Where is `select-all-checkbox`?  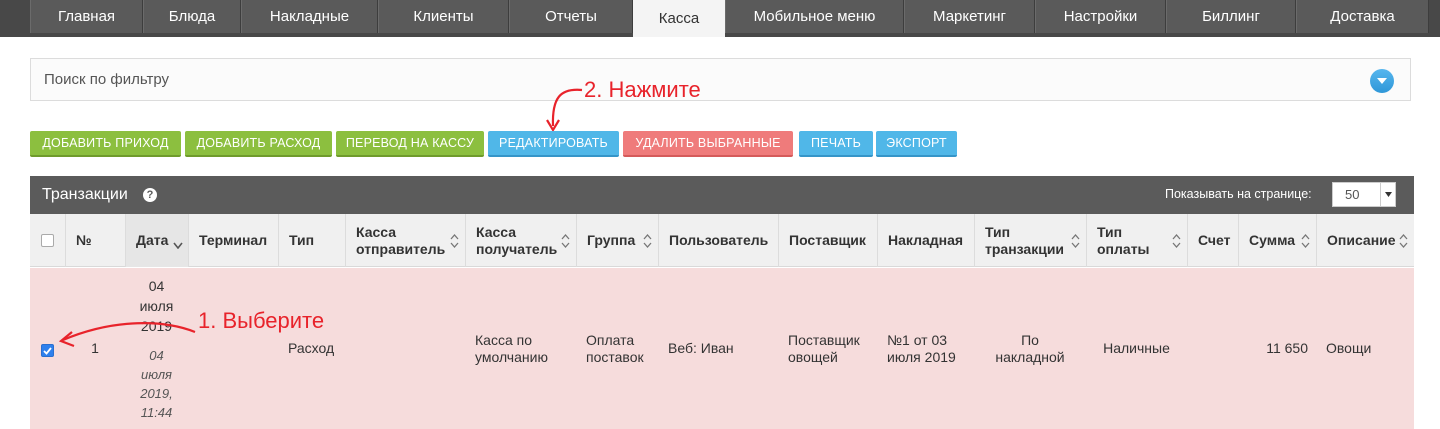
select-all-checkbox is located at coordinates (47, 240).